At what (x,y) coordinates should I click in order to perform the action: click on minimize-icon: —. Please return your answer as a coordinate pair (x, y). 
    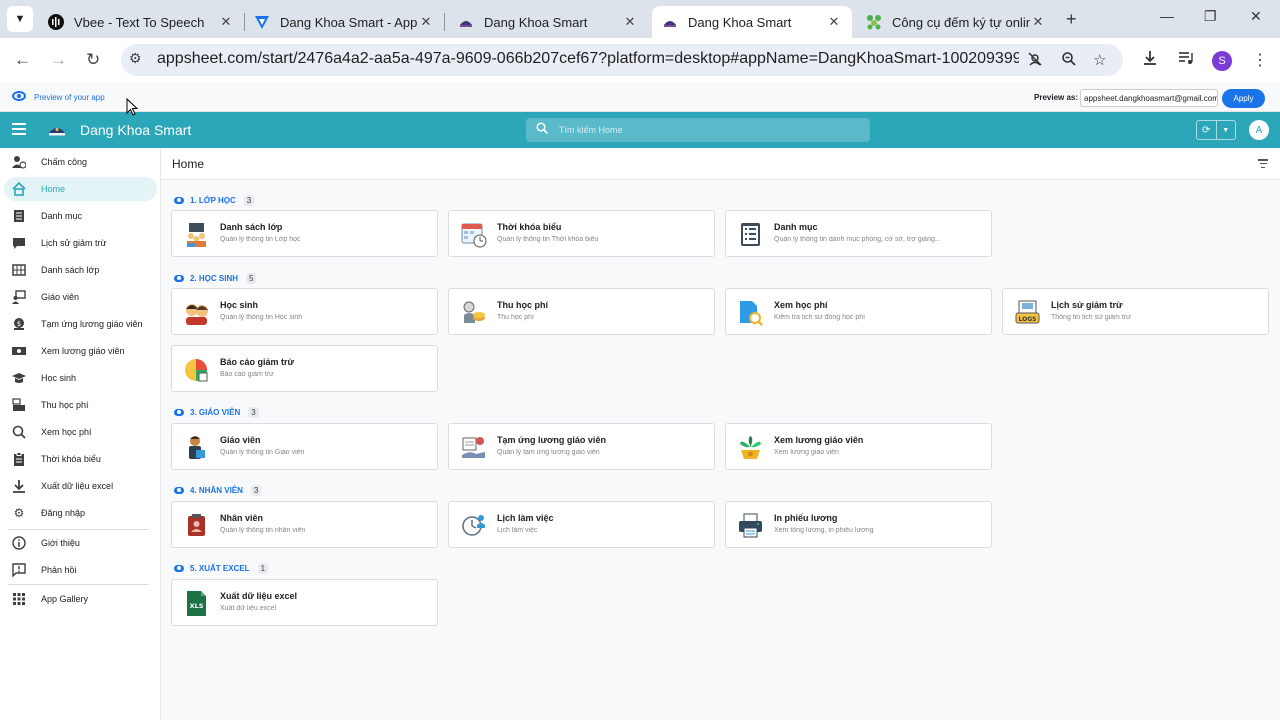
    Looking at the image, I should click on (1167, 16).